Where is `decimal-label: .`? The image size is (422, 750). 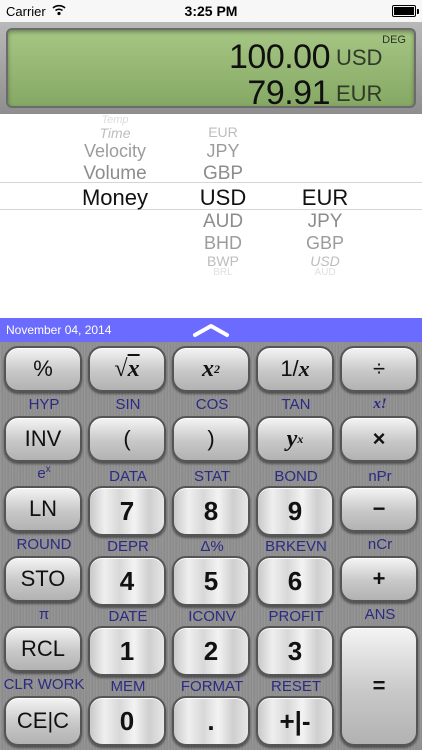
decimal-label: . is located at coordinates (211, 720).